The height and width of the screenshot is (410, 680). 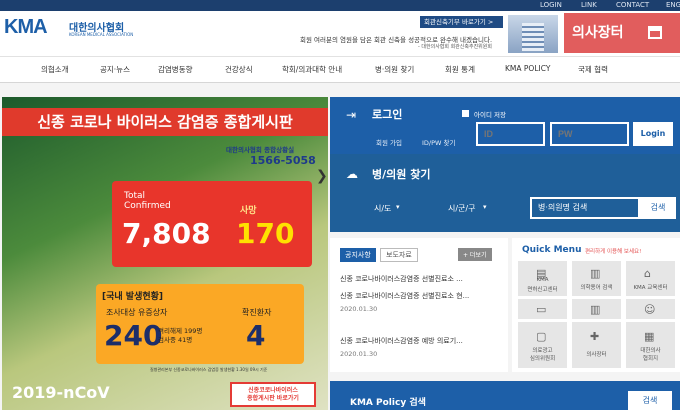 I want to click on login-panel: ⇥ 로그인 아이디 저장 회원 가입 ID/PW 찾기 Login, so click(x=505, y=125).